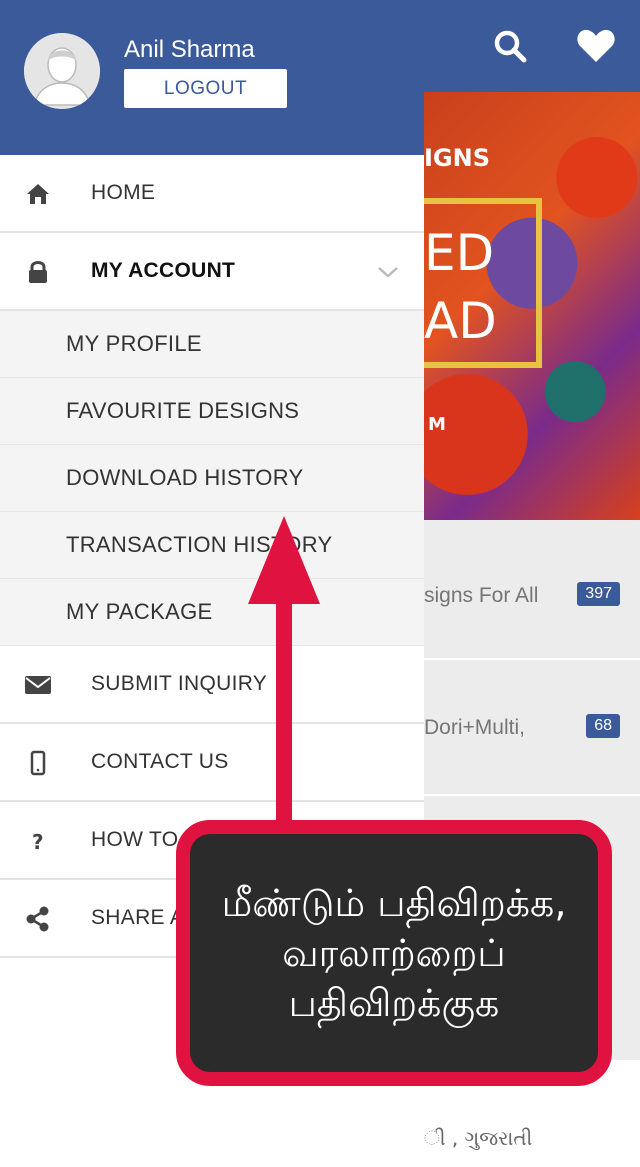 The height and width of the screenshot is (1167, 640). Describe the element at coordinates (394, 1003) in the screenshot. I see `callout-line: பதிவிறக்குக` at that location.